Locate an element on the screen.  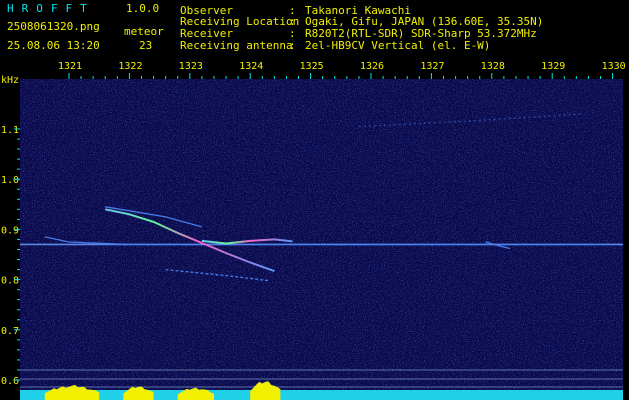
x-tick-label: 1328 is located at coordinates (493, 66).